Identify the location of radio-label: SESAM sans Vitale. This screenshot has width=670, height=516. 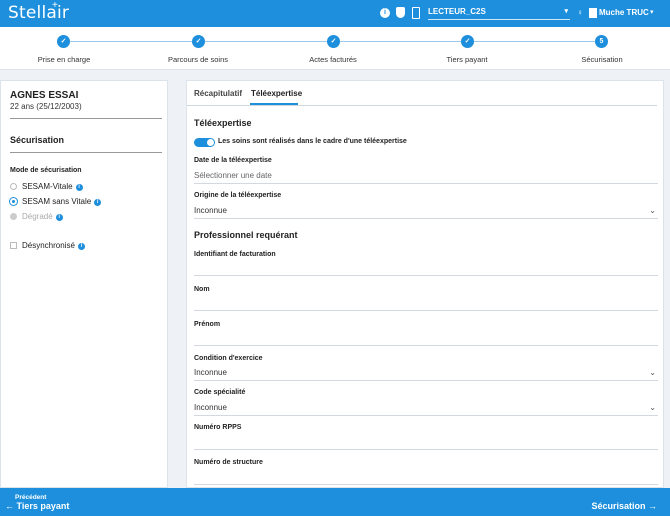
(57, 201).